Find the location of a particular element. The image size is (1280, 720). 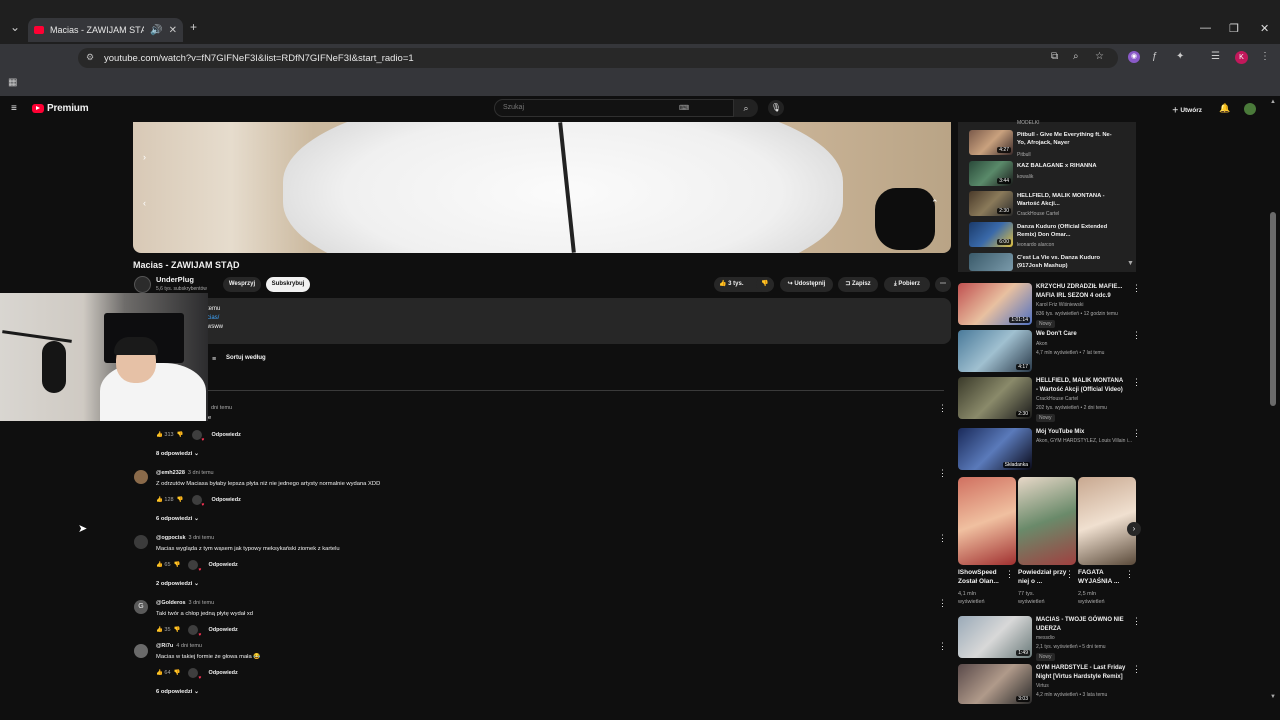

scroll-up-icon: ▲ is located at coordinates (1273, 102).